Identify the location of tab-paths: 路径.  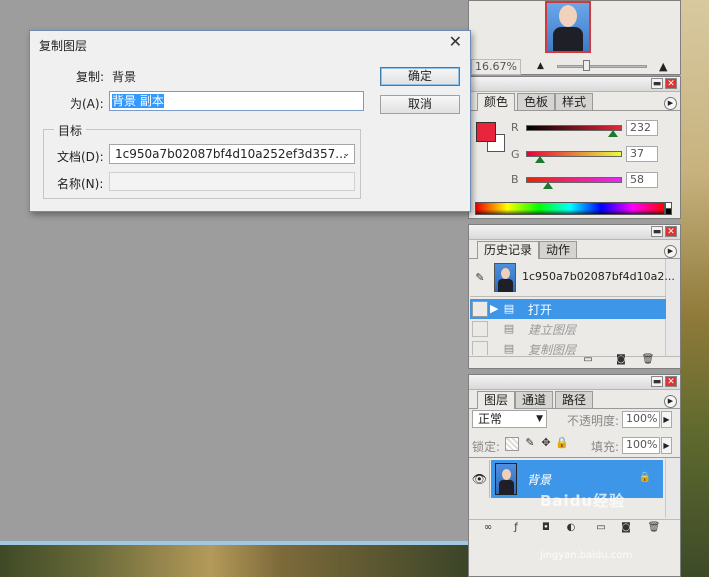
(574, 400).